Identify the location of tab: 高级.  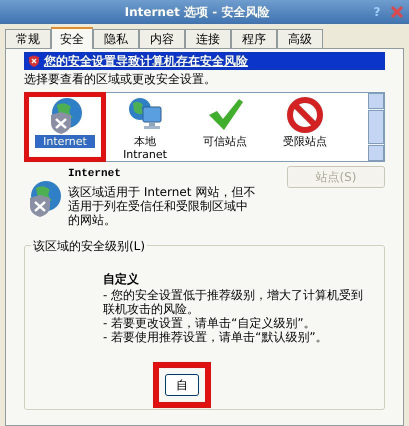
(300, 38).